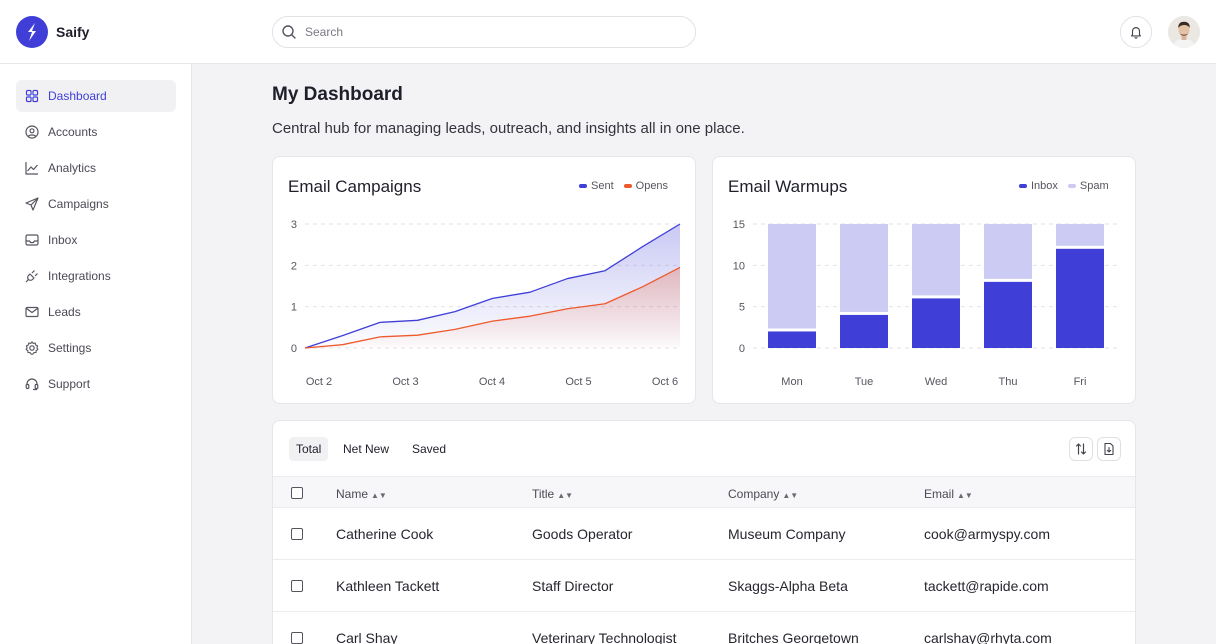 This screenshot has width=1216, height=644. What do you see at coordinates (385, 534) in the screenshot?
I see `cell-name: Catherine Cook` at bounding box center [385, 534].